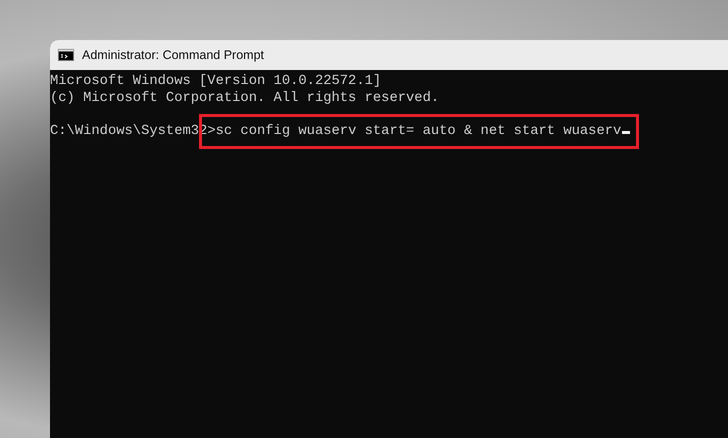 The image size is (728, 438). I want to click on window-title: Administrator: Command Prompt, so click(173, 55).